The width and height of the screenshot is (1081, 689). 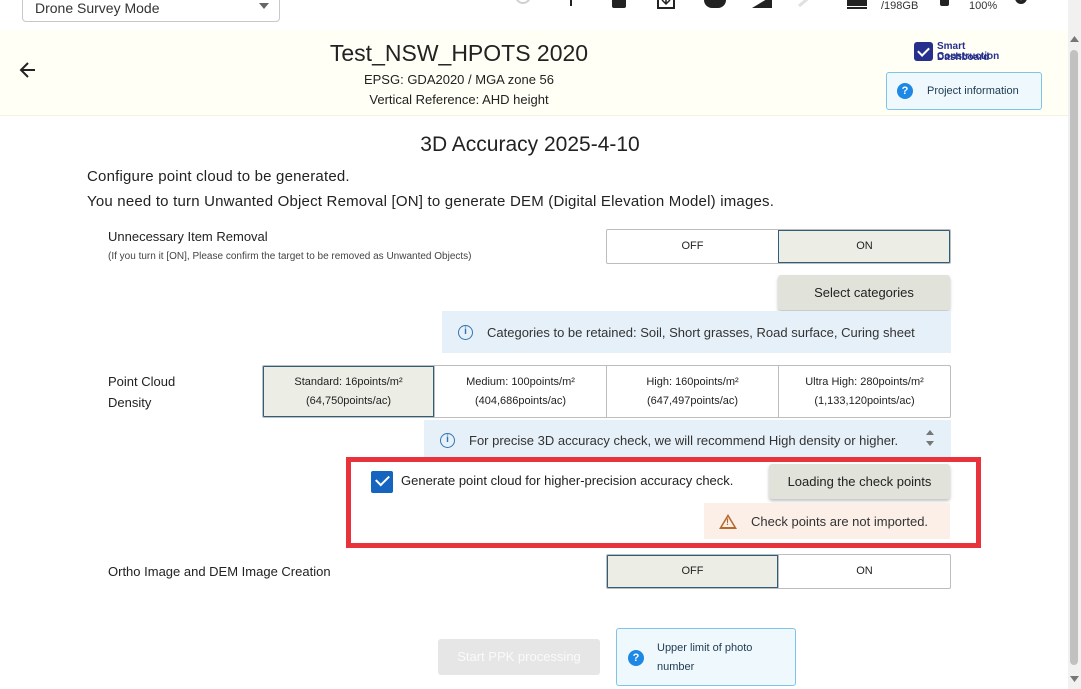 What do you see at coordinates (803, 4) in the screenshot?
I see `disabled-tool-icon` at bounding box center [803, 4].